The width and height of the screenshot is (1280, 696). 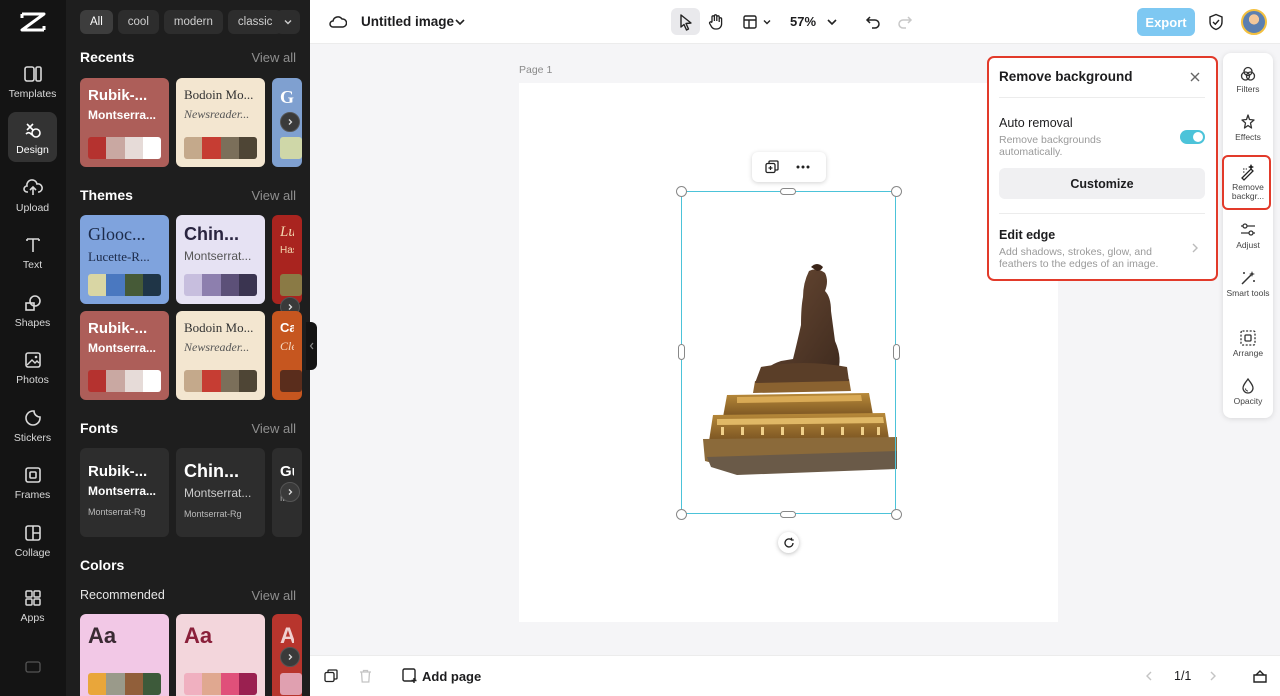 What do you see at coordinates (32, 605) in the screenshot?
I see `rail-item-apps: Apps` at bounding box center [32, 605].